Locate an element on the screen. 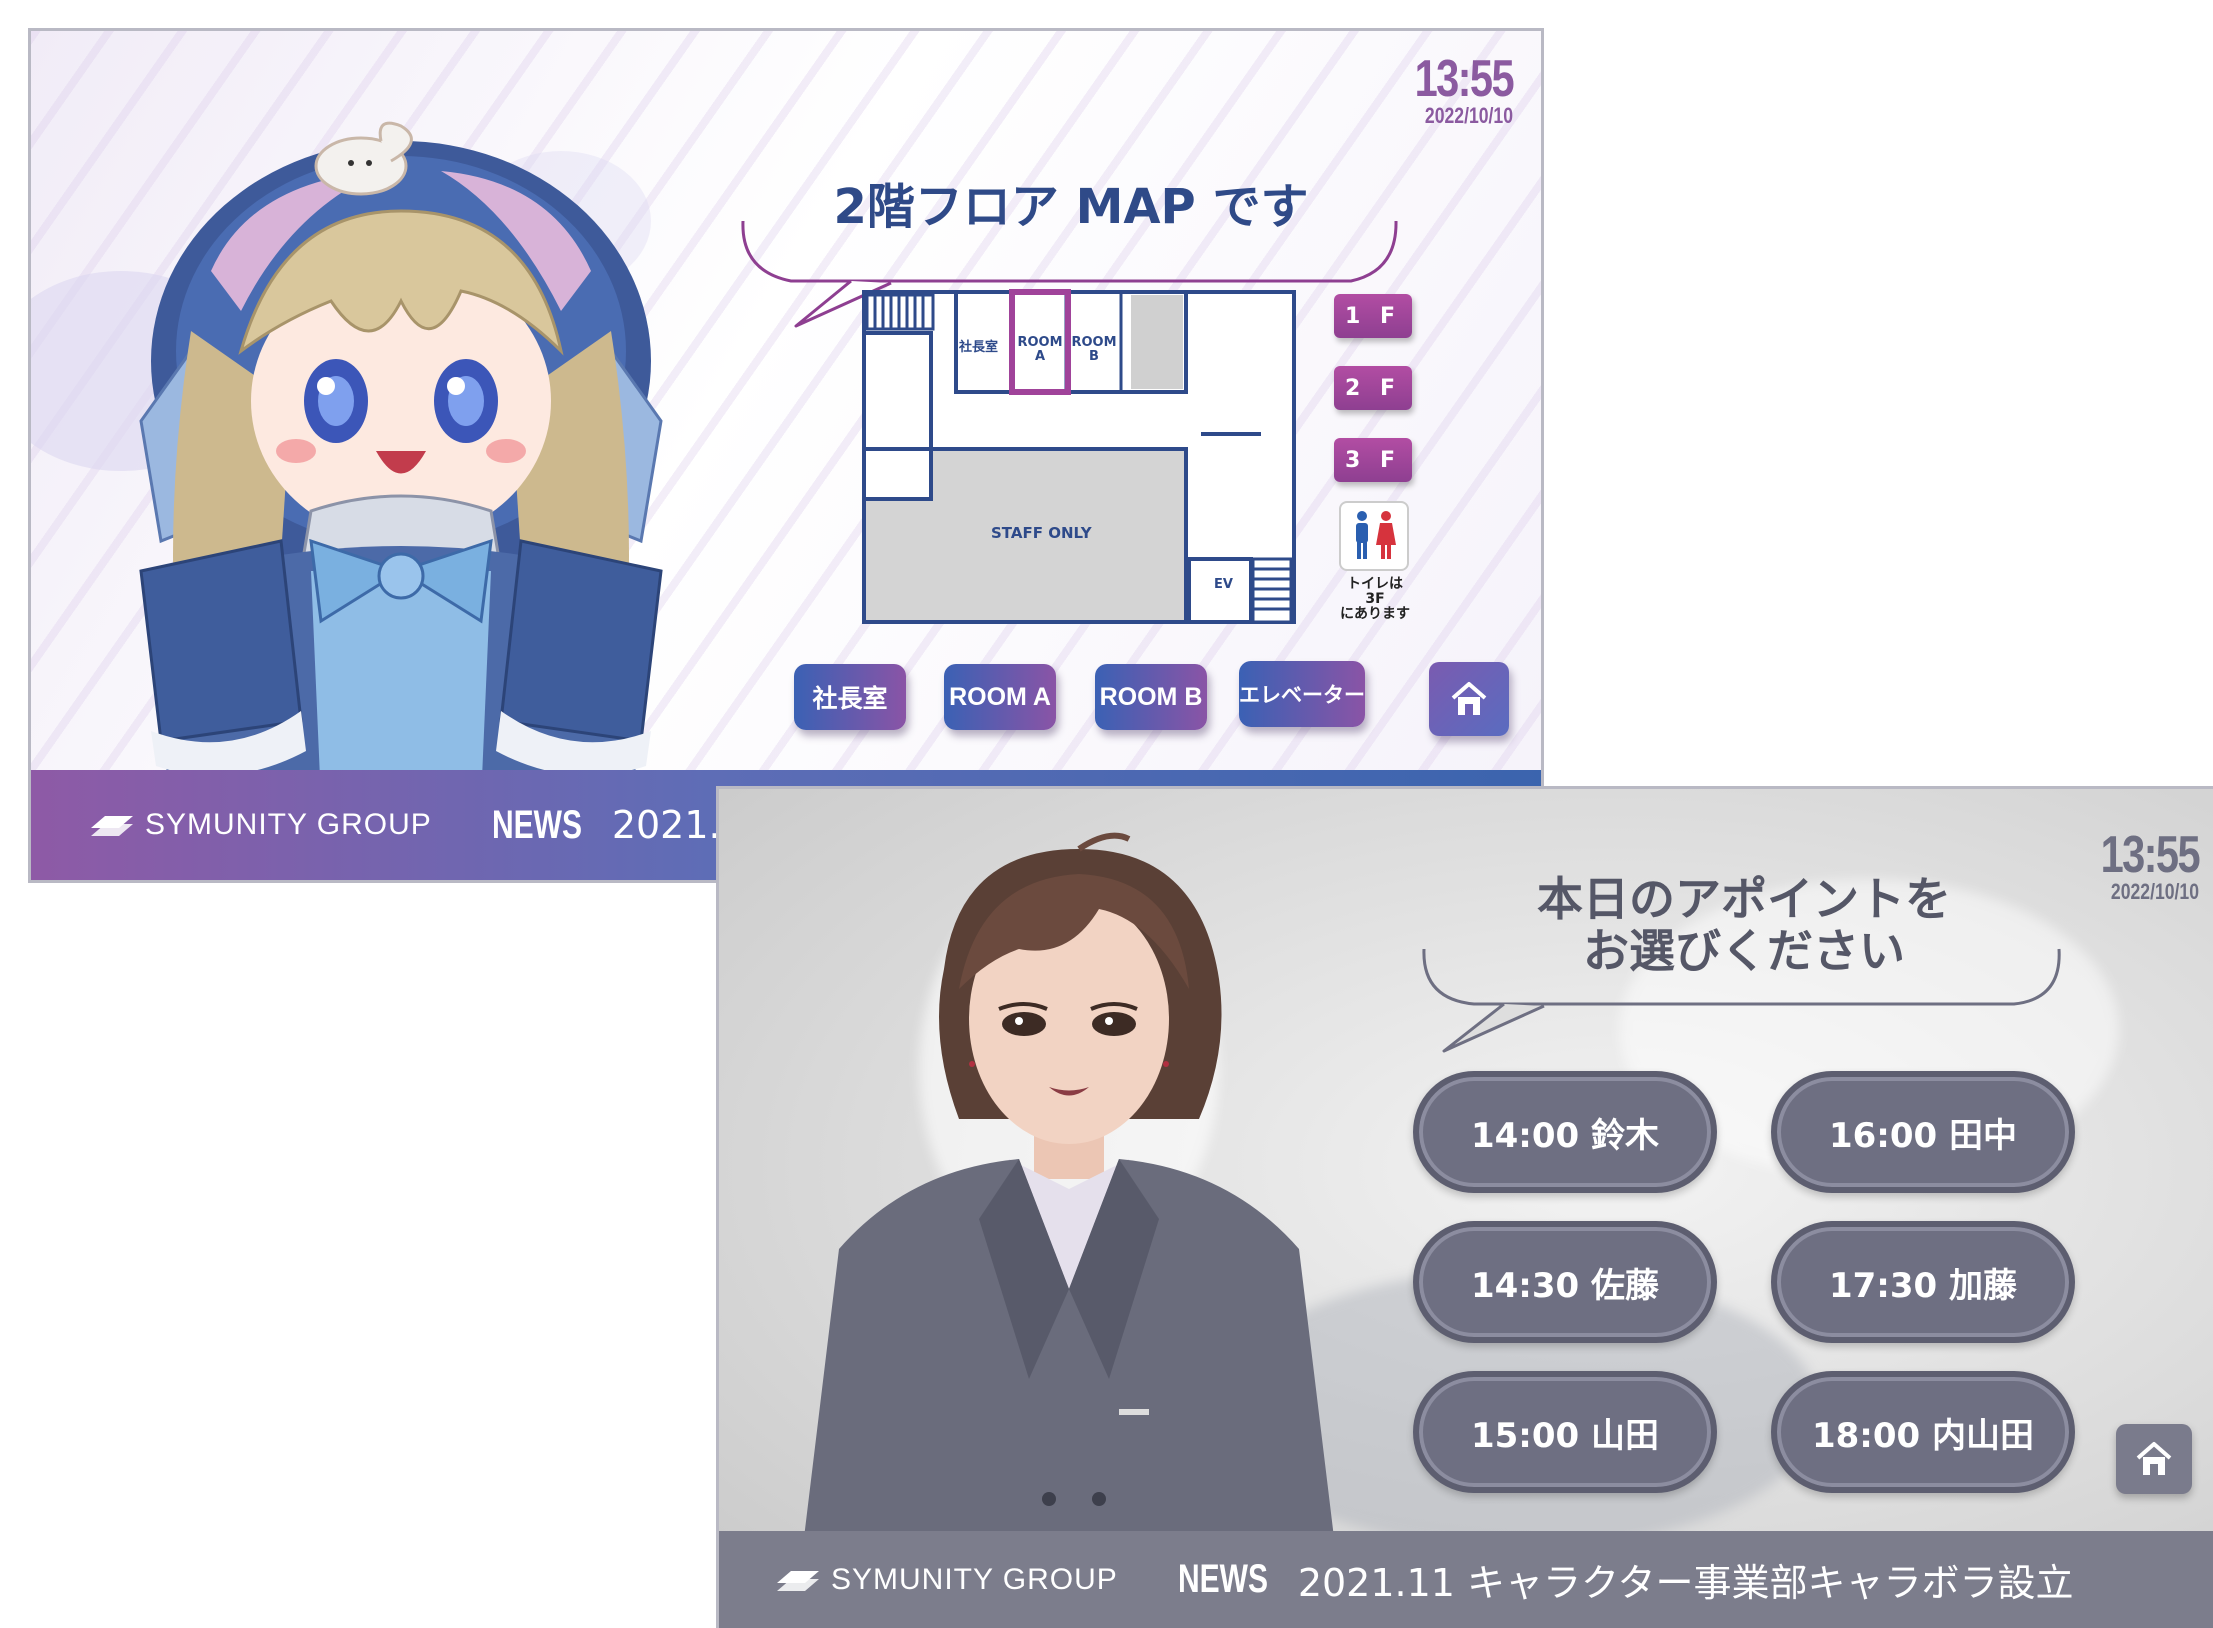  map-label-president-room: 社長室 is located at coordinates (979, 347).